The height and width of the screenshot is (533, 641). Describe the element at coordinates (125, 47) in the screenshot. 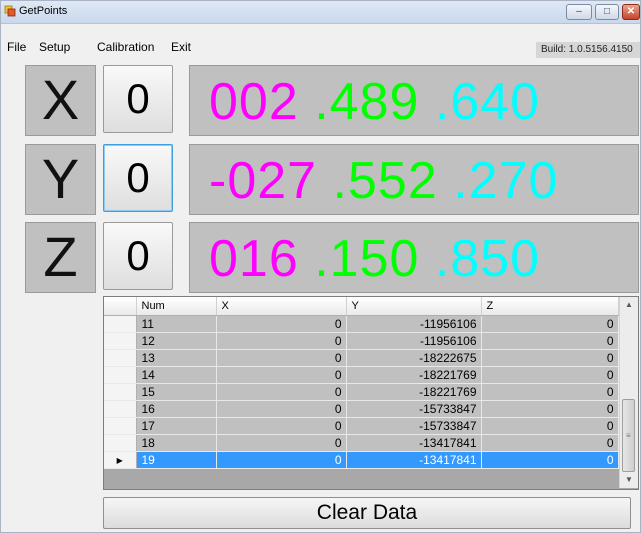

I see `menu-calibration: Calibration` at that location.